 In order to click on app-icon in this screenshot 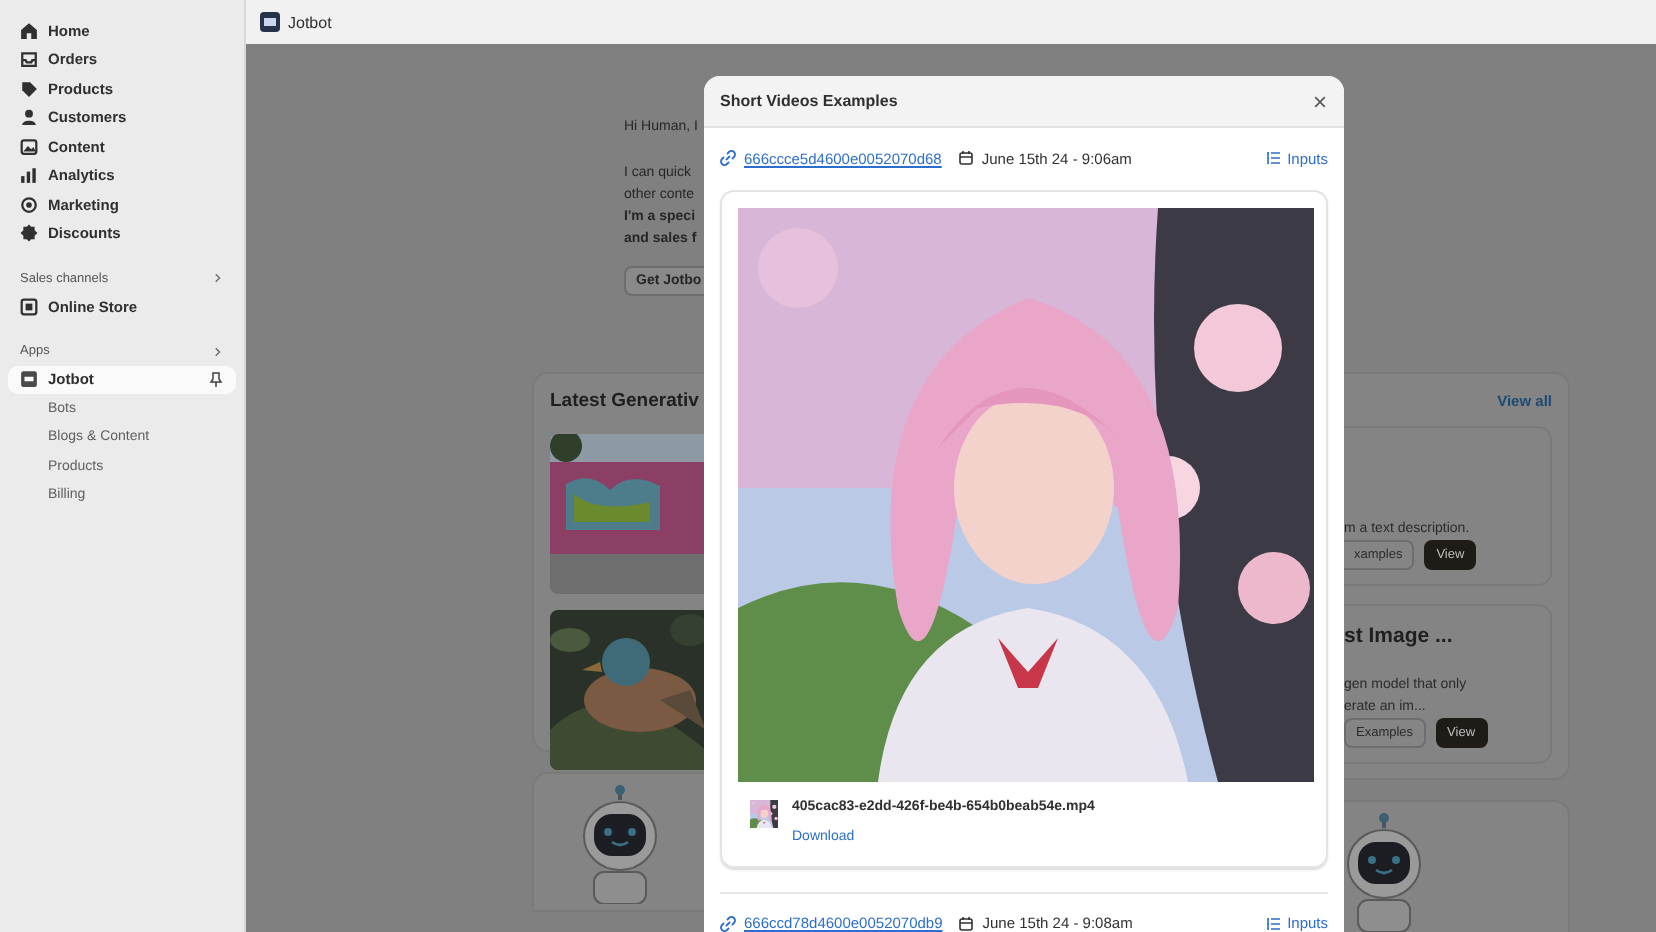, I will do `click(29, 379)`.